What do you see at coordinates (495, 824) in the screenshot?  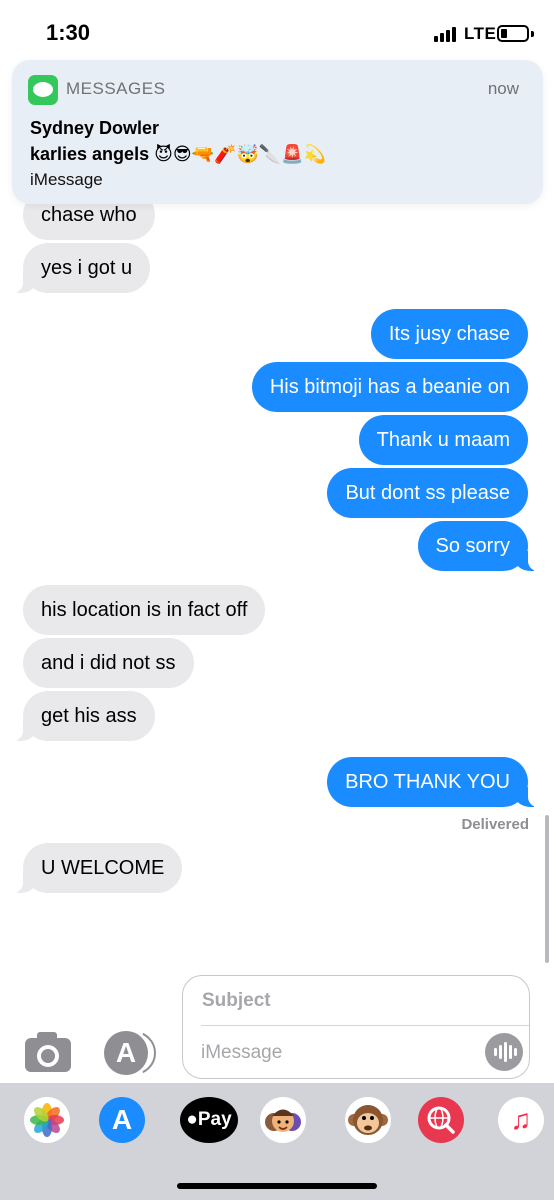 I see `delivered-status: Delivered` at bounding box center [495, 824].